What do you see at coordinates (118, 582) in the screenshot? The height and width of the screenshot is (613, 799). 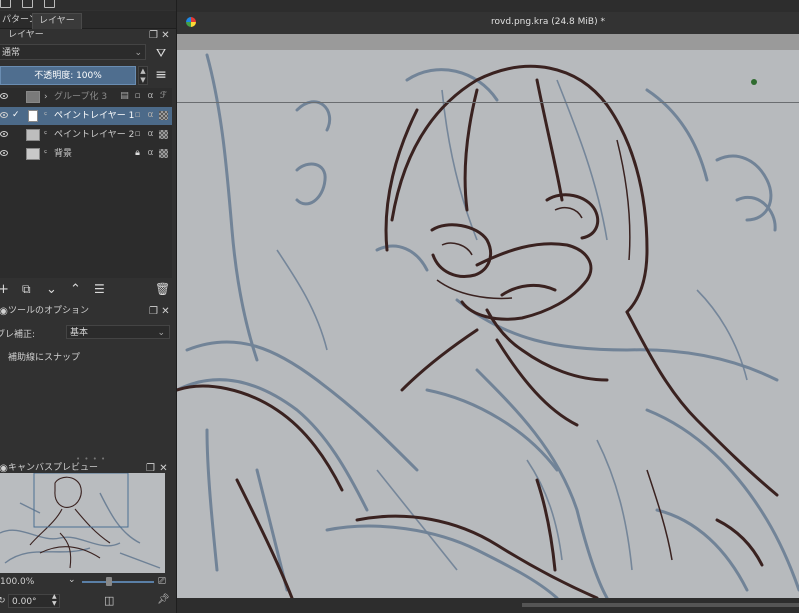 I see `zoom-slider` at bounding box center [118, 582].